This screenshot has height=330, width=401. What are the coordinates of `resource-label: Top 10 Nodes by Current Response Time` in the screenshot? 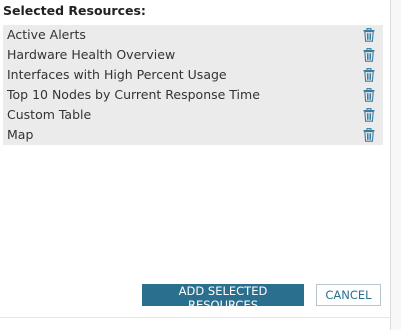 It's located at (133, 94).